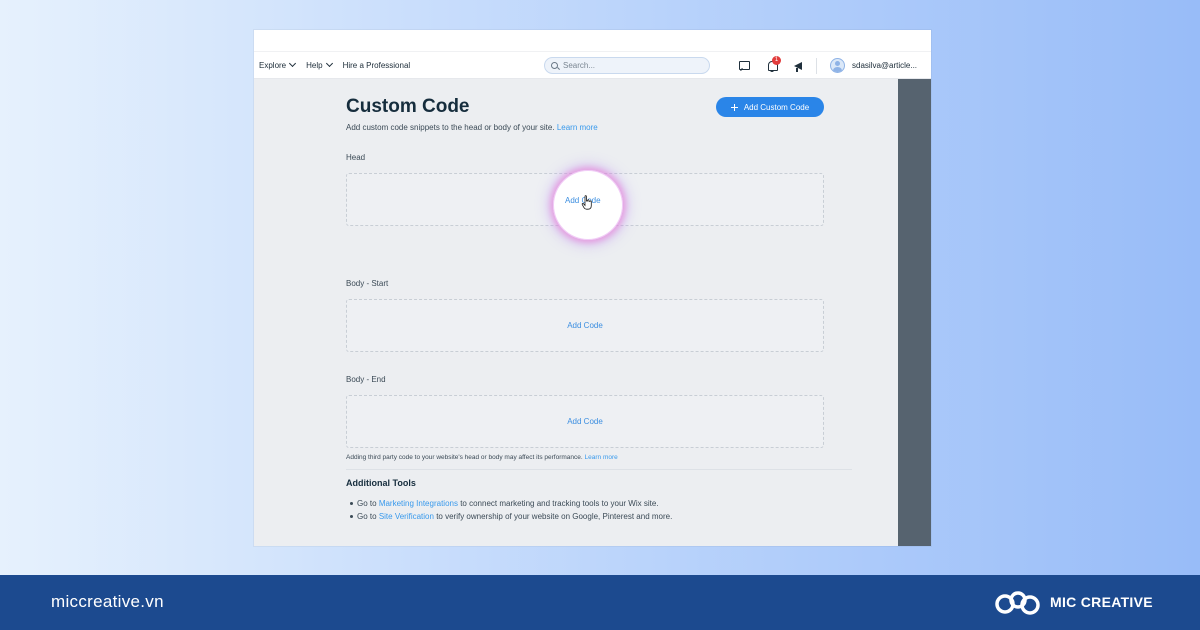 The width and height of the screenshot is (1200, 630). Describe the element at coordinates (418, 503) in the screenshot. I see `marketing-integrations-link: Marketing Integrations` at that location.